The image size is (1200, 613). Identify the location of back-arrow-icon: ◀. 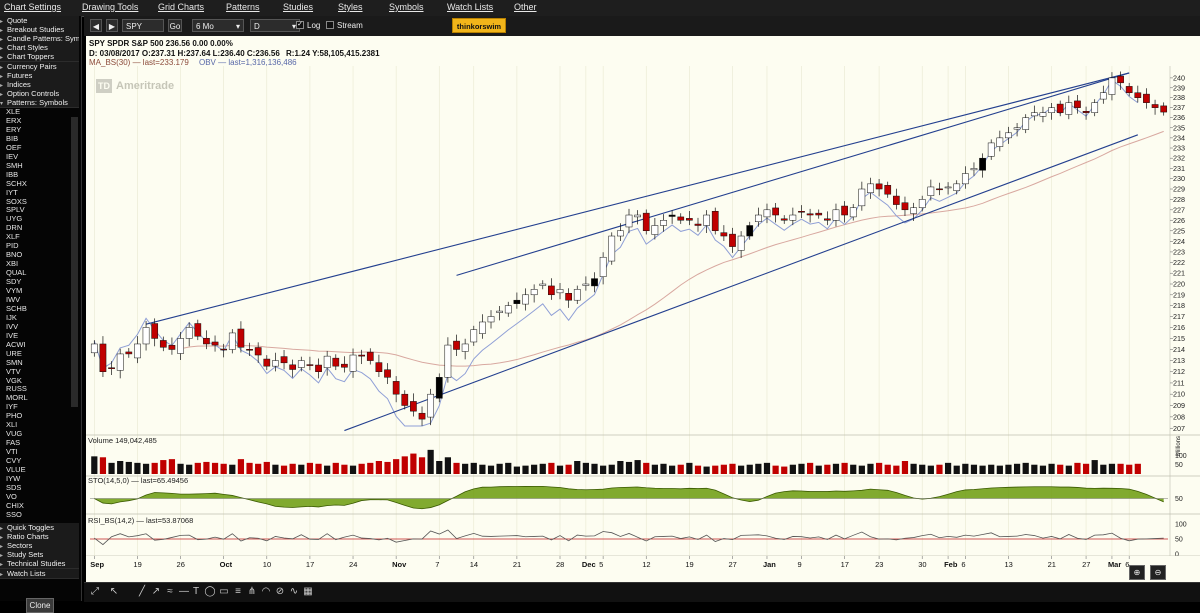
(96, 25).